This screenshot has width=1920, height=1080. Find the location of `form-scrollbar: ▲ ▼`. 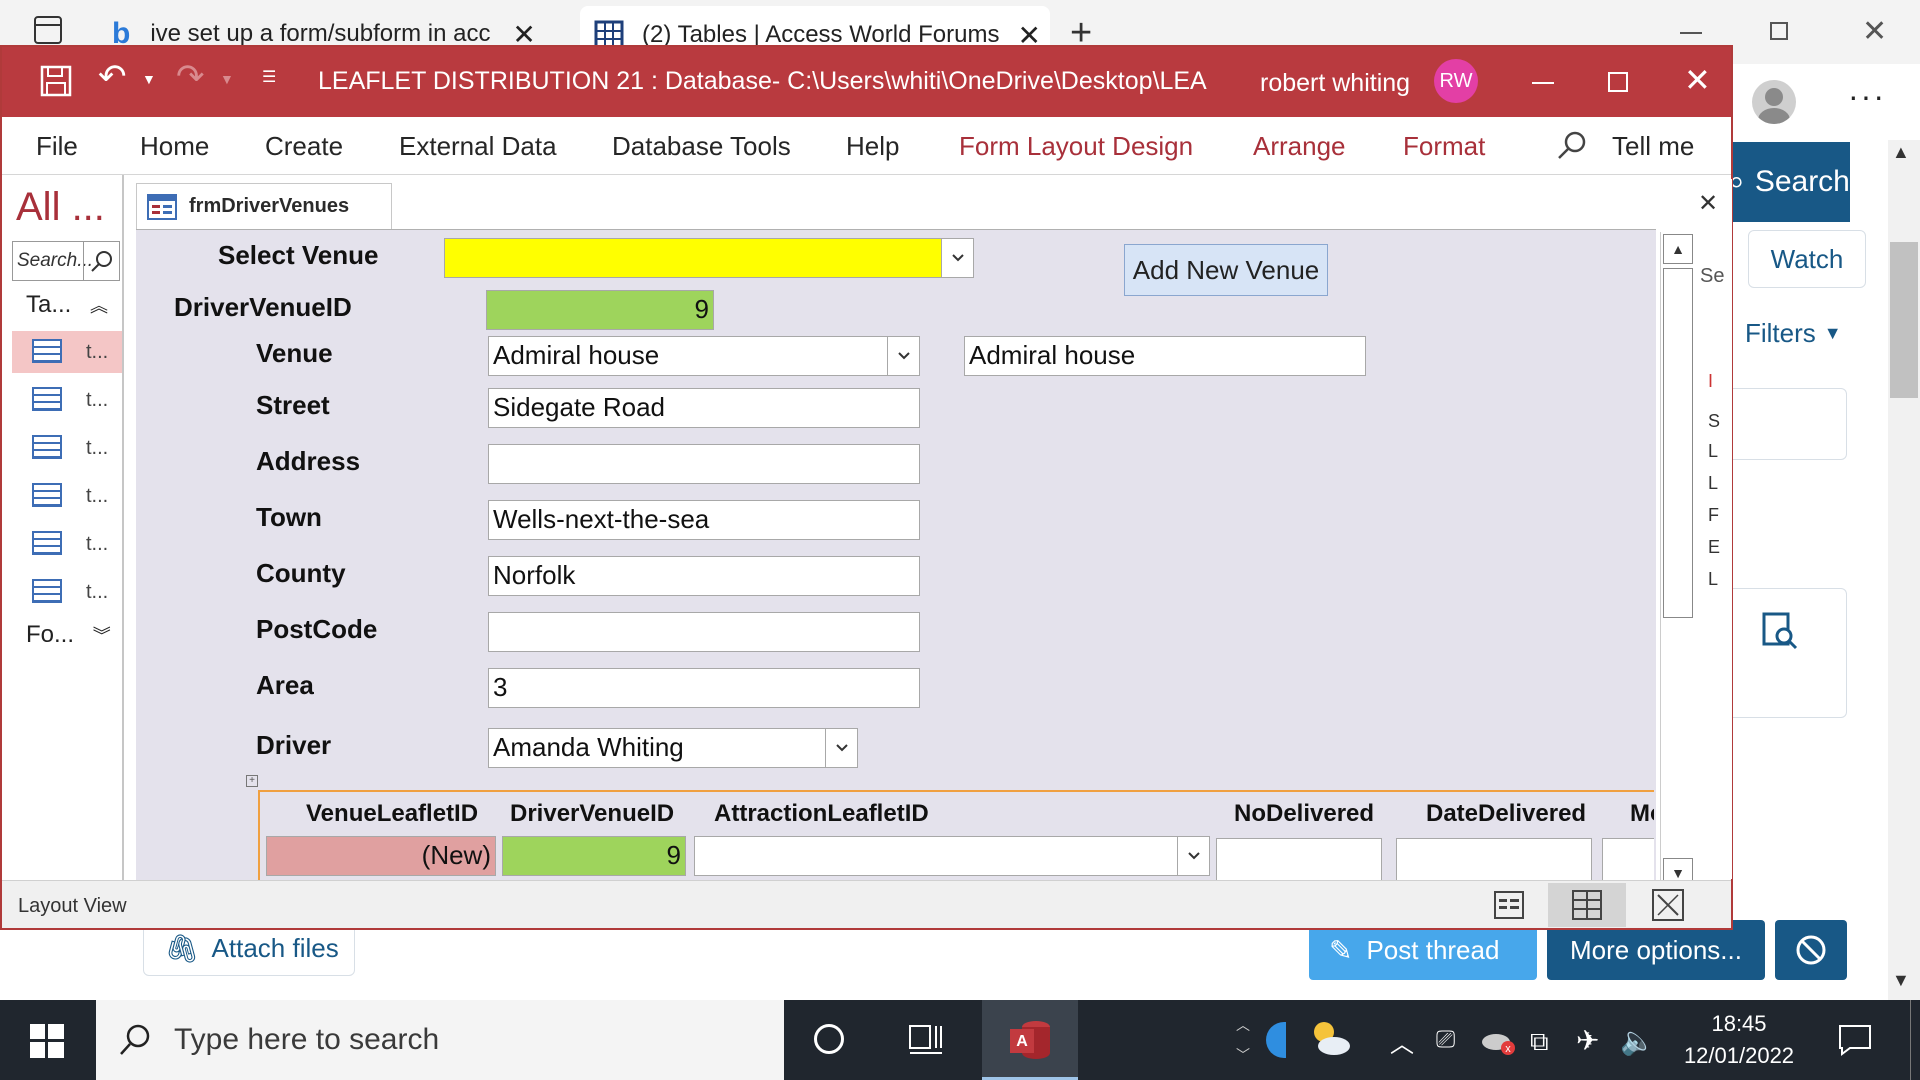

form-scrollbar: ▲ ▼ is located at coordinates (1678, 560).